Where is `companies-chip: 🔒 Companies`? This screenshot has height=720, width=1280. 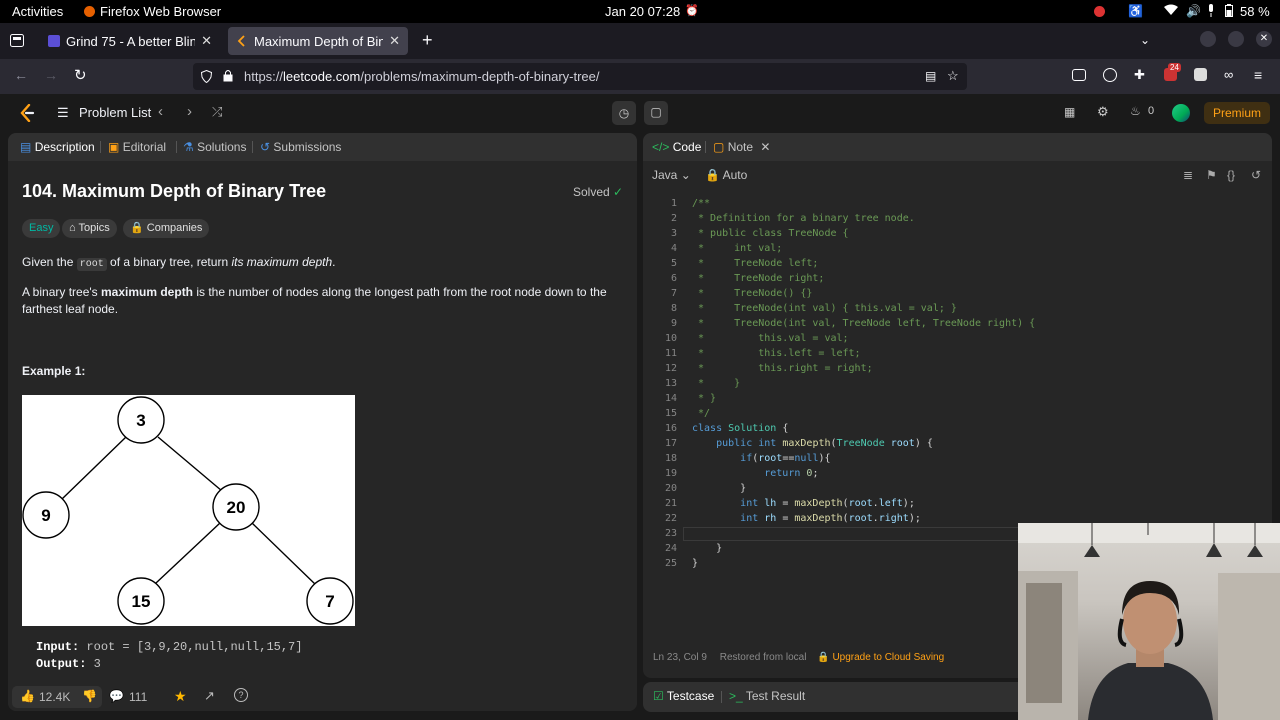
companies-chip: 🔒 Companies is located at coordinates (166, 228).